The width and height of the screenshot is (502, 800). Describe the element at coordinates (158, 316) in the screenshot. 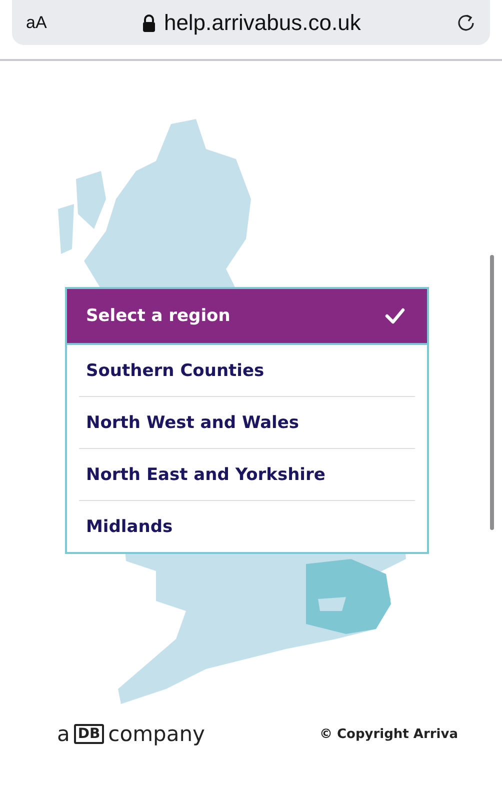

I see `dropdown-title: Select a region` at that location.